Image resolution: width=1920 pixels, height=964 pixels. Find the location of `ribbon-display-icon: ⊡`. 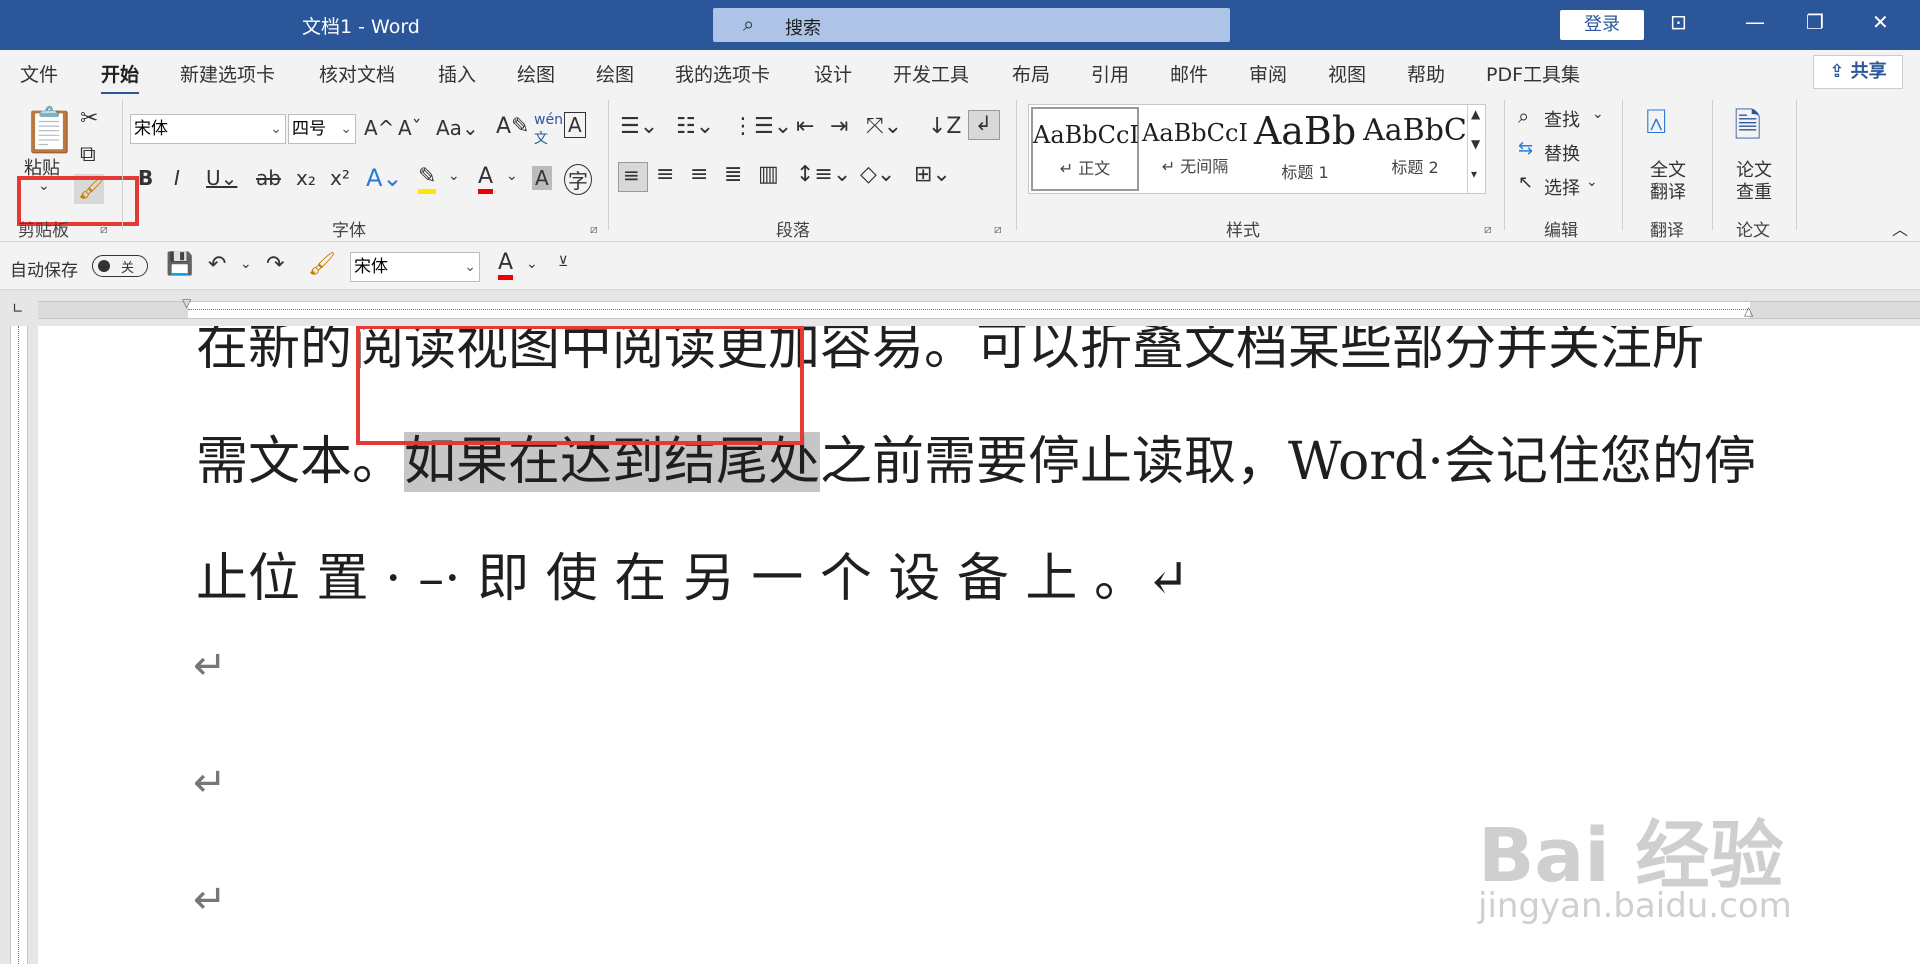

ribbon-display-icon: ⊡ is located at coordinates (1678, 22).